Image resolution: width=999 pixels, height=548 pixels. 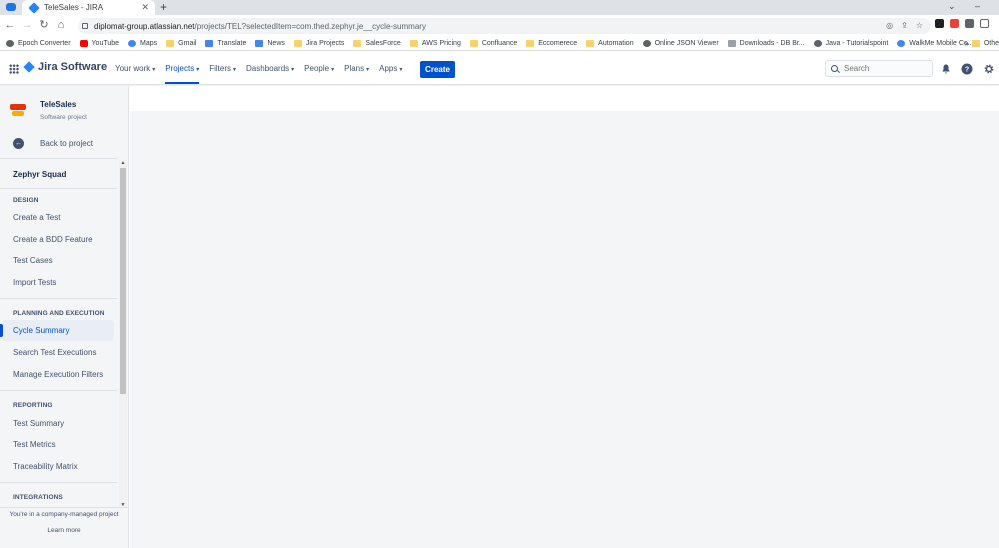 I want to click on sidebar-scrollbar: ▲ ▼, so click(x=123, y=334).